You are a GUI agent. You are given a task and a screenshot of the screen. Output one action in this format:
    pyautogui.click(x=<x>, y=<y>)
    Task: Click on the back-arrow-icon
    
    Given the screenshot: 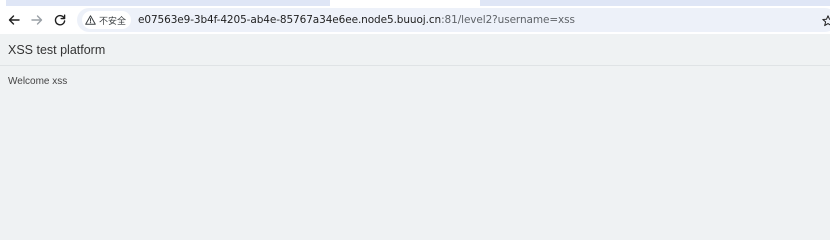 What is the action you would take?
    pyautogui.click(x=14, y=20)
    